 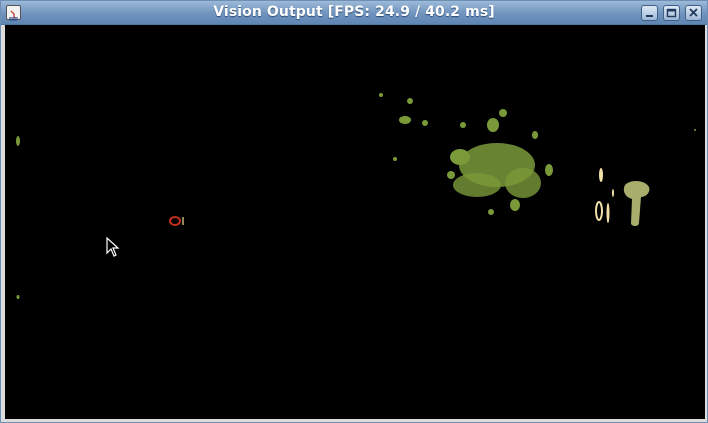 I want to click on cream-blobs, so click(x=604, y=195).